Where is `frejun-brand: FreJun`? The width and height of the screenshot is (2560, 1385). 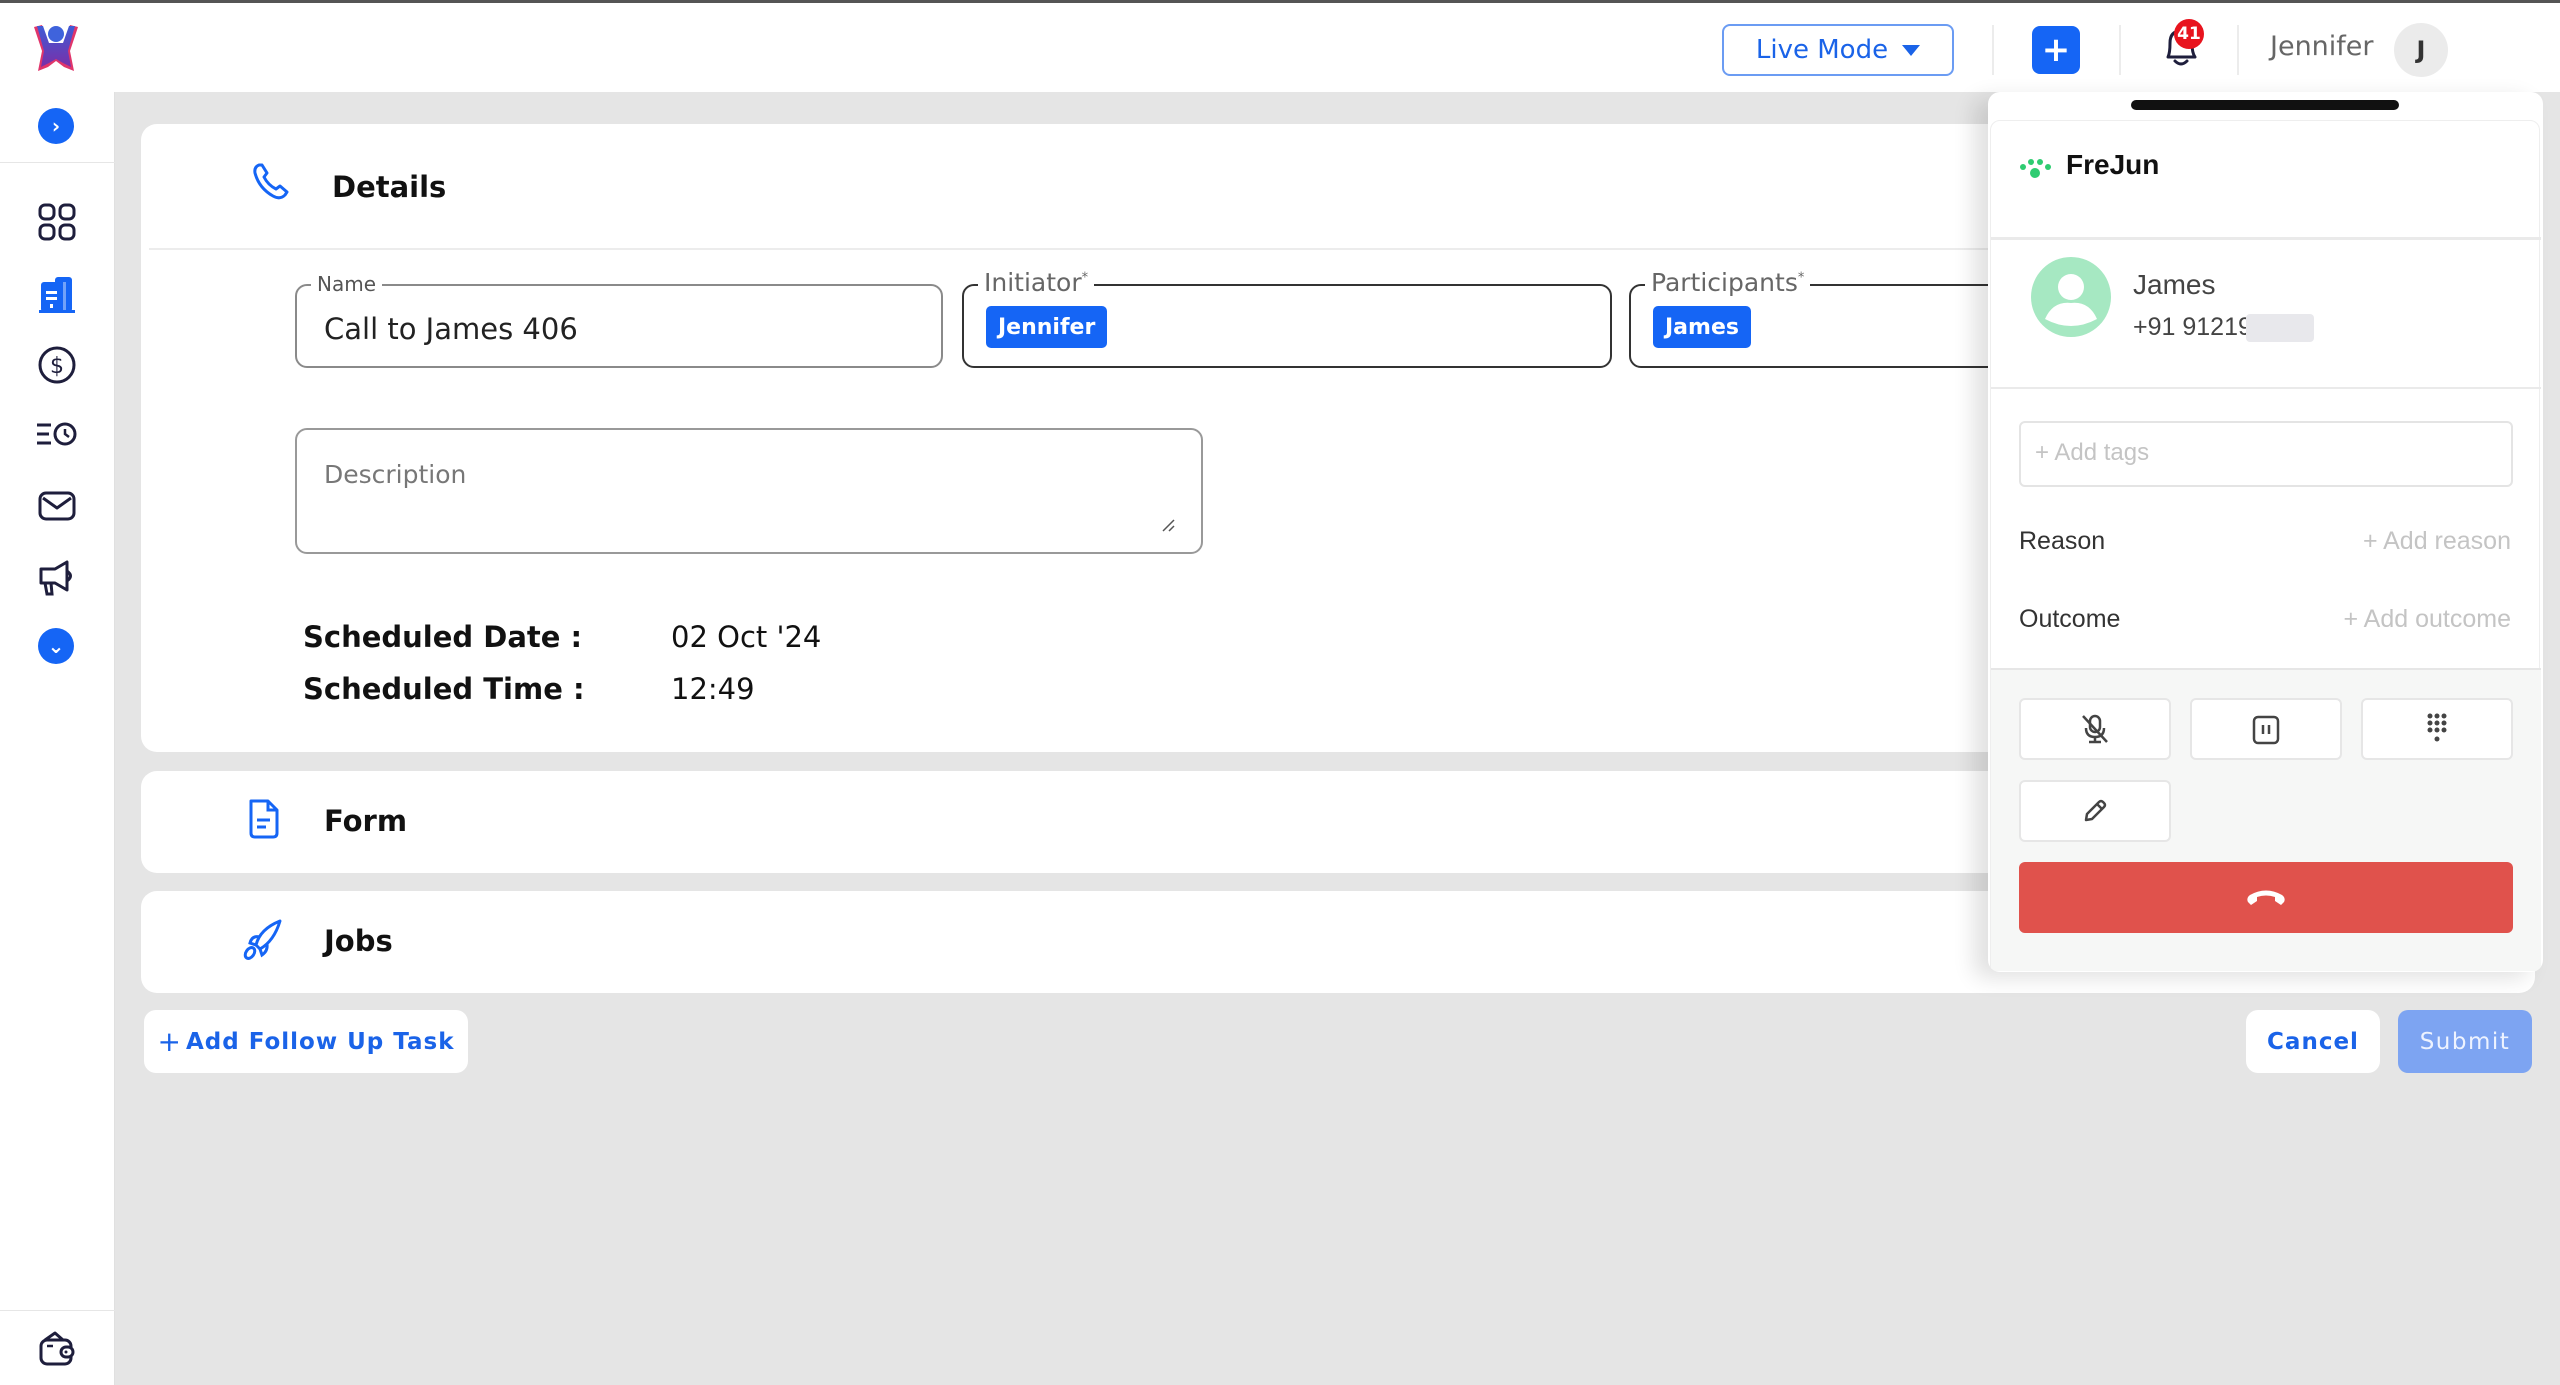 frejun-brand: FreJun is located at coordinates (2113, 164).